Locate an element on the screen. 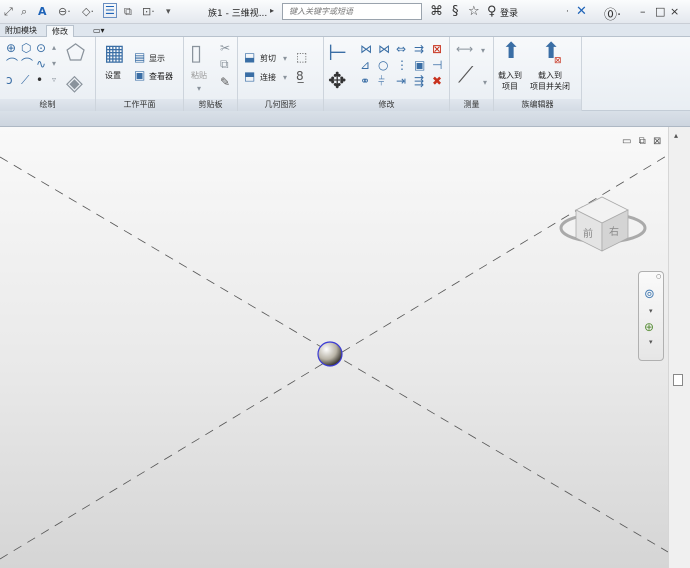 The width and height of the screenshot is (690, 568). trim-icon: ⊿ is located at coordinates (365, 65).